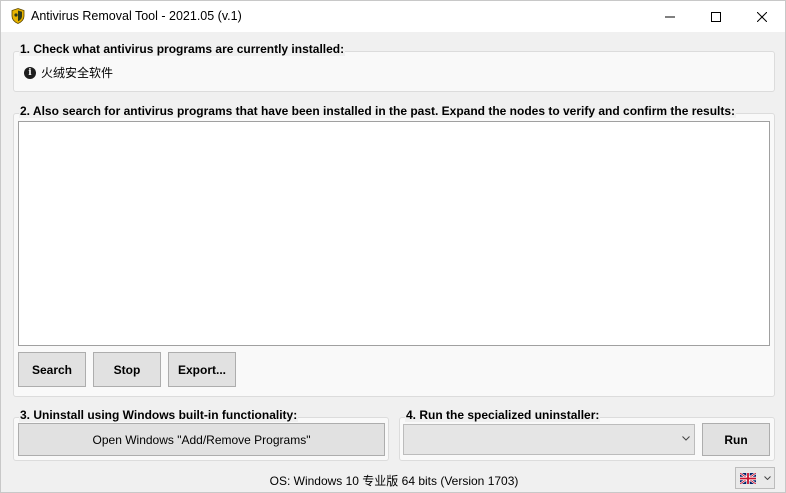  I want to click on installed-item-name: 火绒安全软件, so click(77, 73).